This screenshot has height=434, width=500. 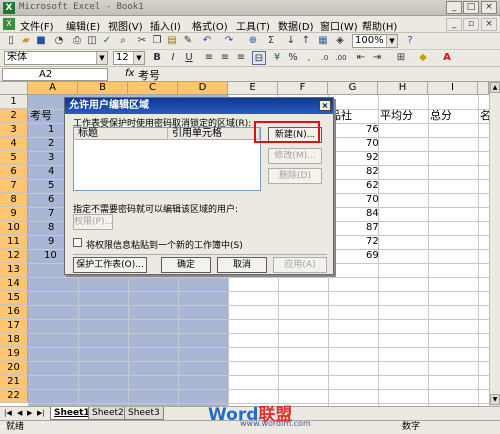 I want to click on menu-edit: 编辑(E), so click(x=83, y=25).